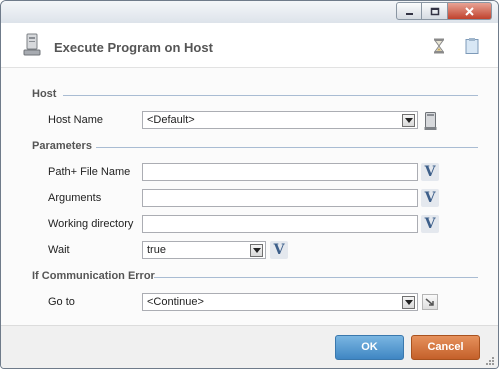 The width and height of the screenshot is (499, 369). I want to click on dialog-footer: OK Cancel, so click(249, 346).